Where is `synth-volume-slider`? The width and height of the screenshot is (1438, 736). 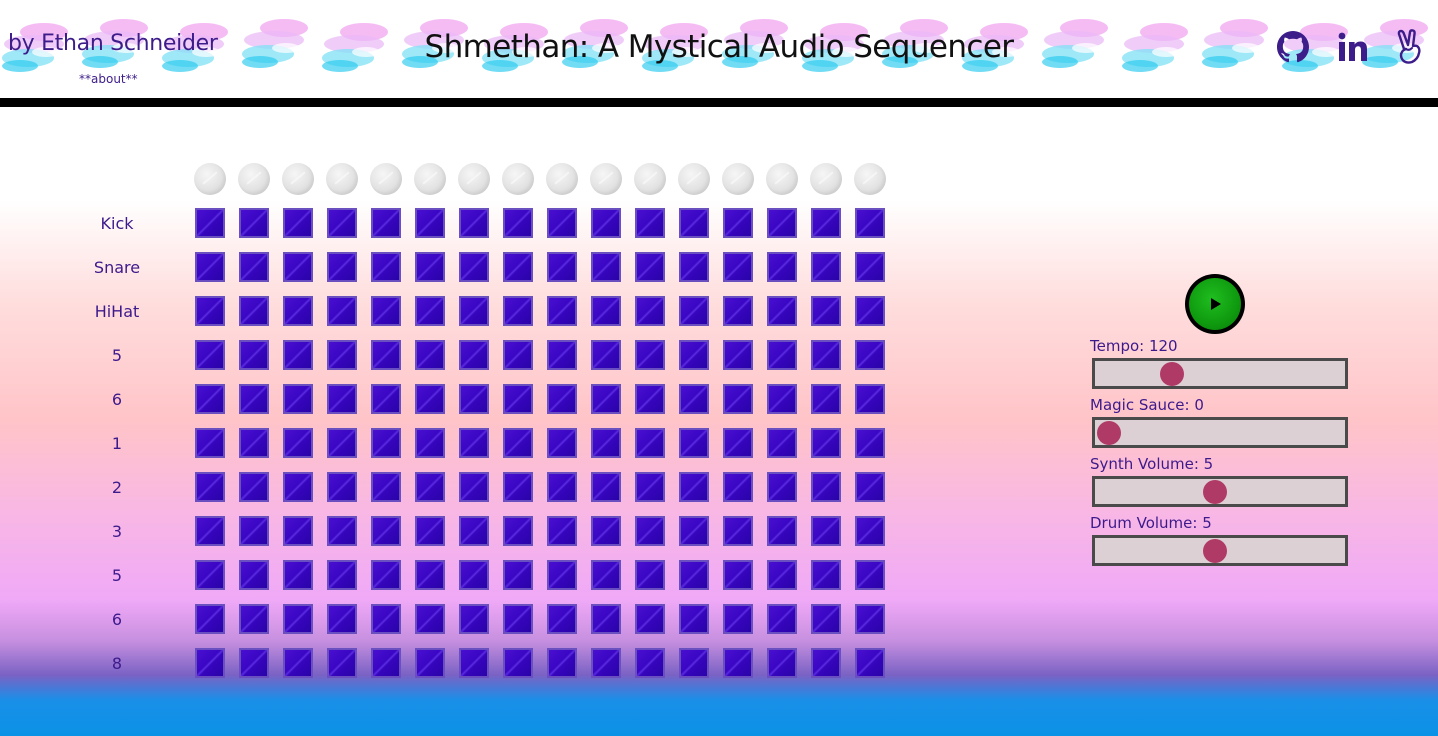 synth-volume-slider is located at coordinates (1220, 491).